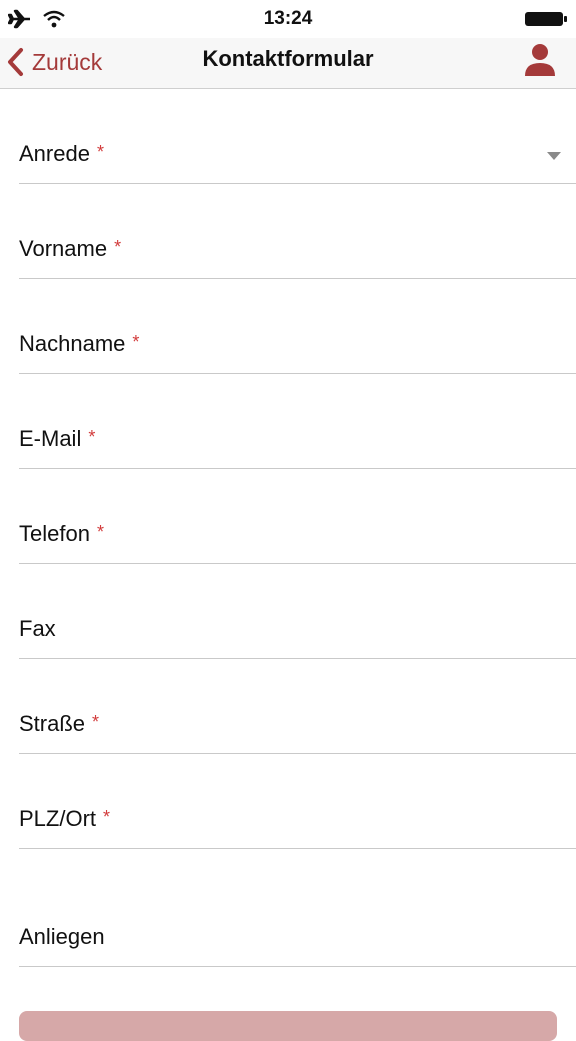  What do you see at coordinates (62, 936) in the screenshot?
I see `field-label: Anliegen` at bounding box center [62, 936].